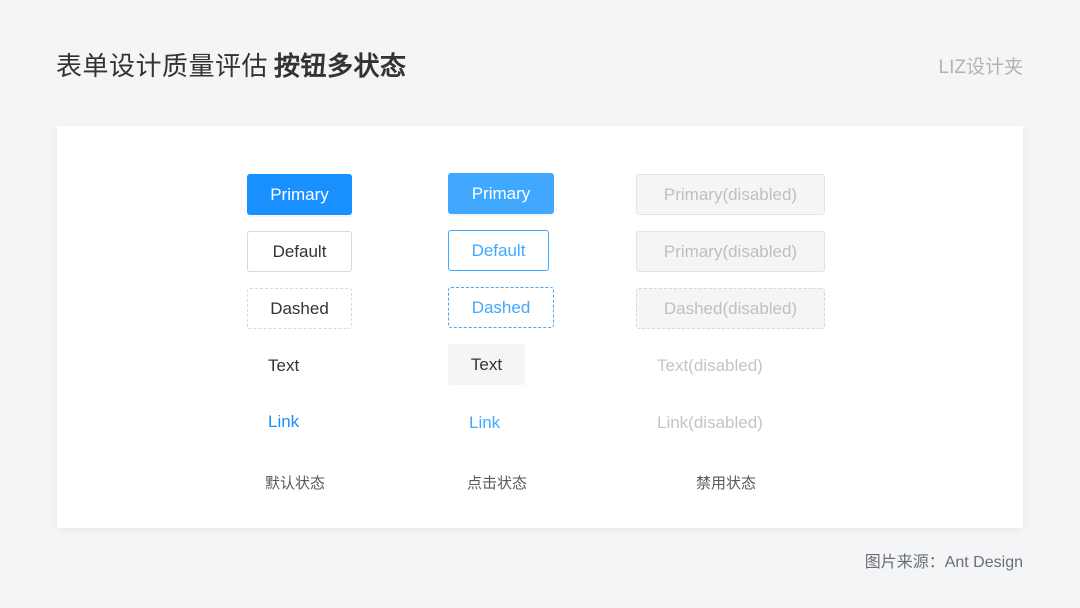 The width and height of the screenshot is (1080, 608). Describe the element at coordinates (162, 66) in the screenshot. I see `title-regular: 表单设计质量评估` at that location.